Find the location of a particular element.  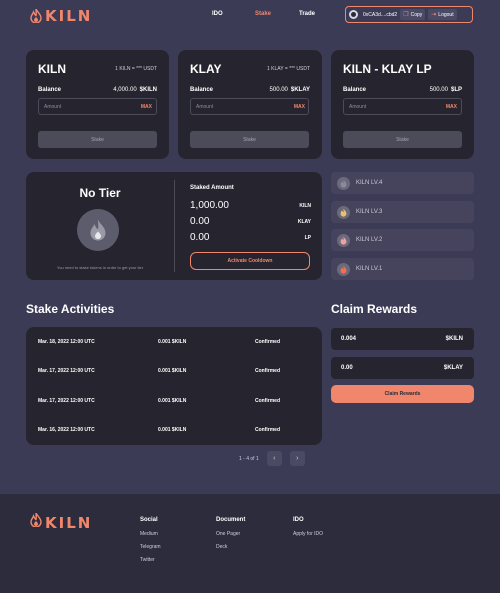

copy-label: Copy is located at coordinates (416, 14).